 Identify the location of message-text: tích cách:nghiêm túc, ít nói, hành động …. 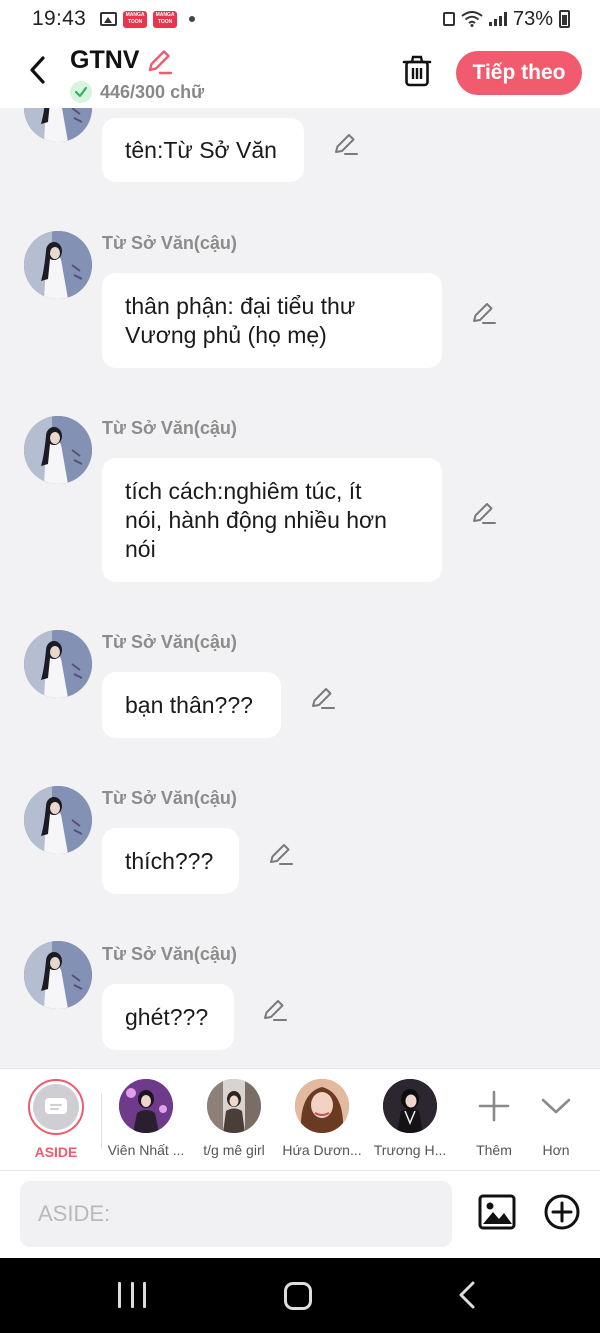
(256, 519).